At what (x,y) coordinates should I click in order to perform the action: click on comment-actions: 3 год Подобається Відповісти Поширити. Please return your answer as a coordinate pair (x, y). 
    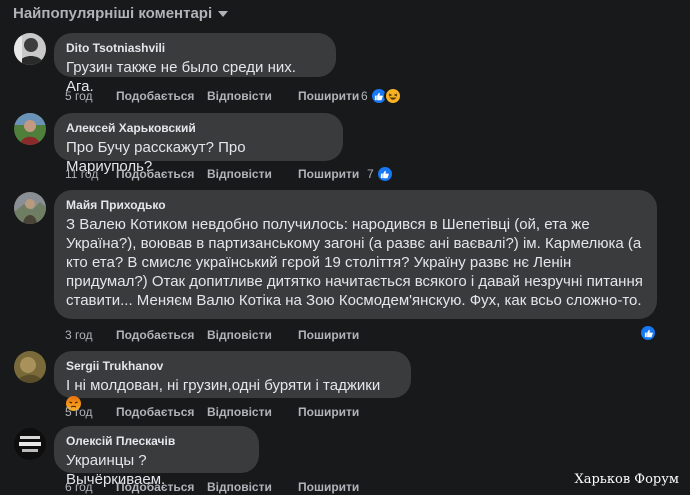
    Looking at the image, I should click on (212, 335).